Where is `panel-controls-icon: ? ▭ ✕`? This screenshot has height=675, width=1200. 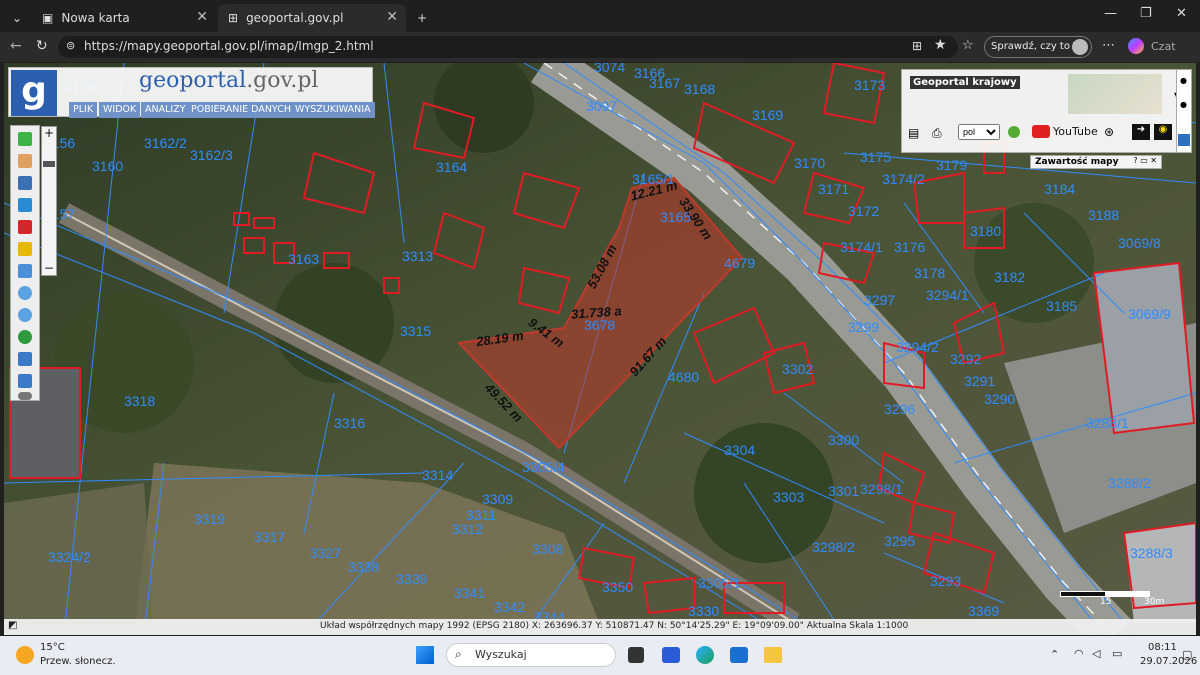 panel-controls-icon: ? ▭ ✕ is located at coordinates (1145, 160).